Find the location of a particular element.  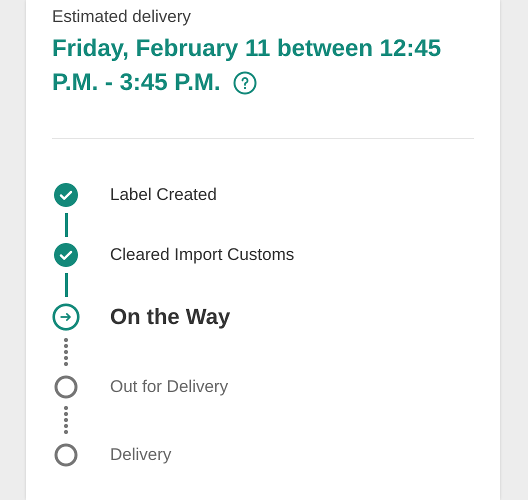

step-label: Delivery is located at coordinates (141, 455).